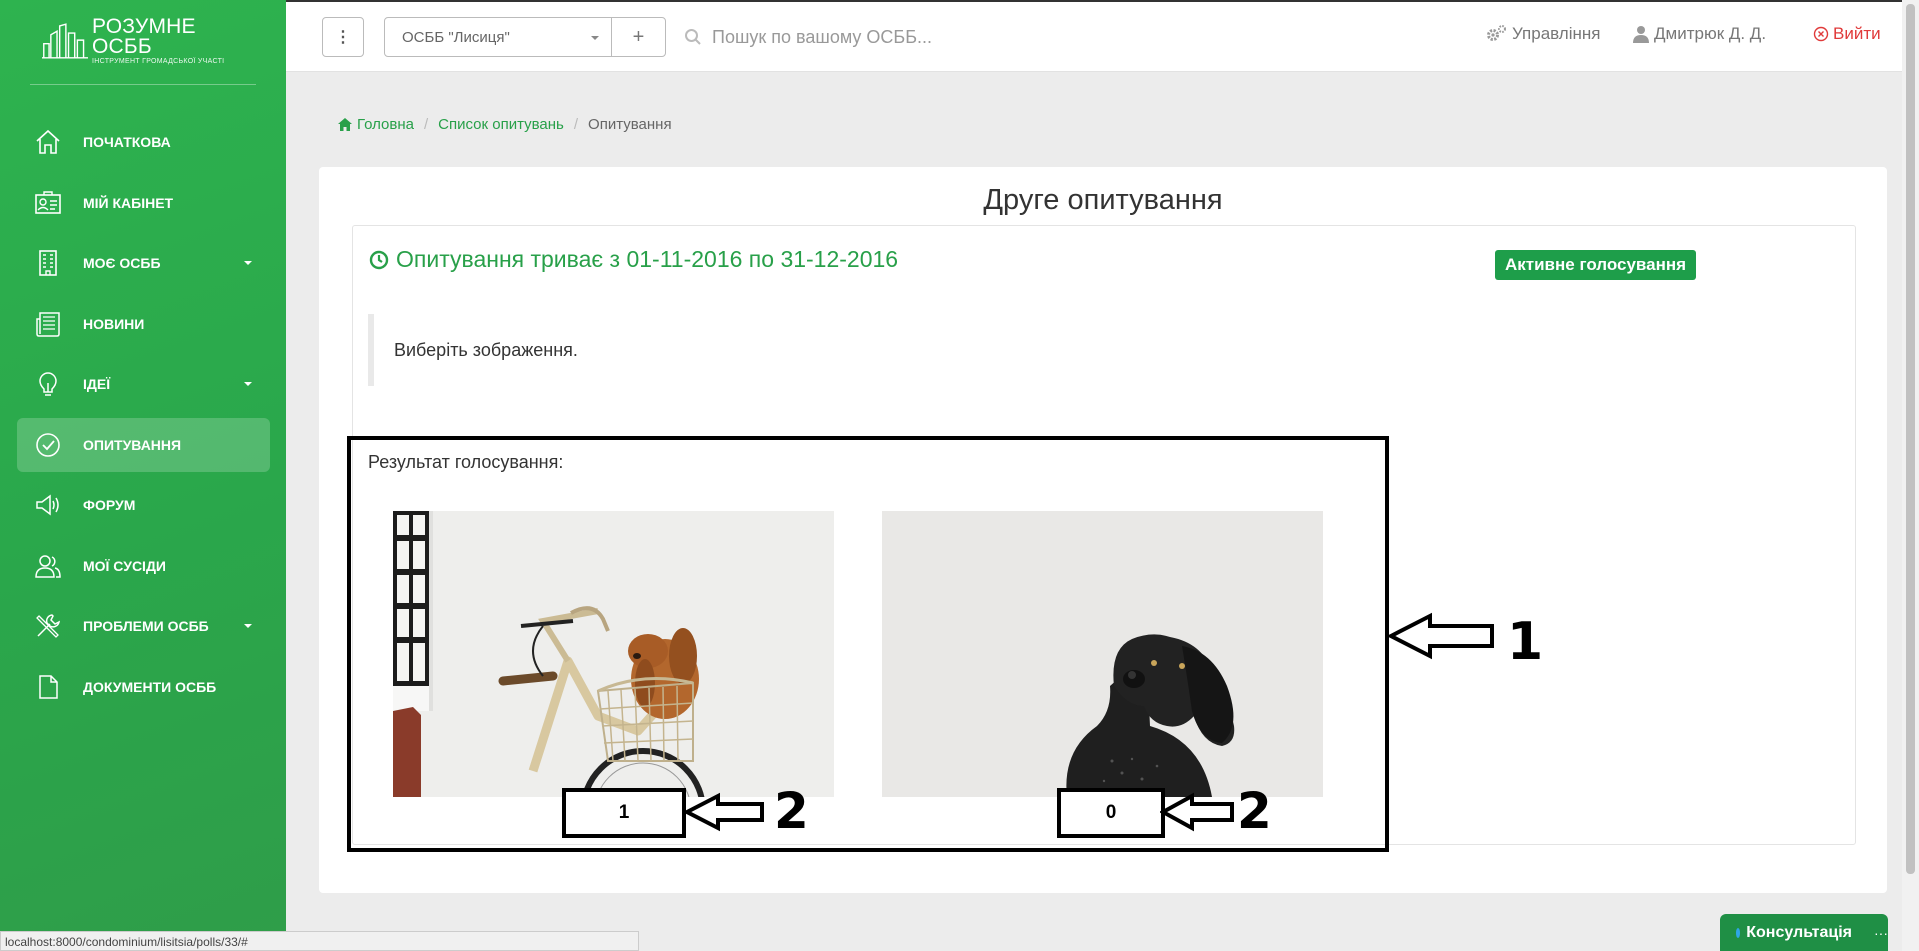  I want to click on search-bar, so click(894, 37).